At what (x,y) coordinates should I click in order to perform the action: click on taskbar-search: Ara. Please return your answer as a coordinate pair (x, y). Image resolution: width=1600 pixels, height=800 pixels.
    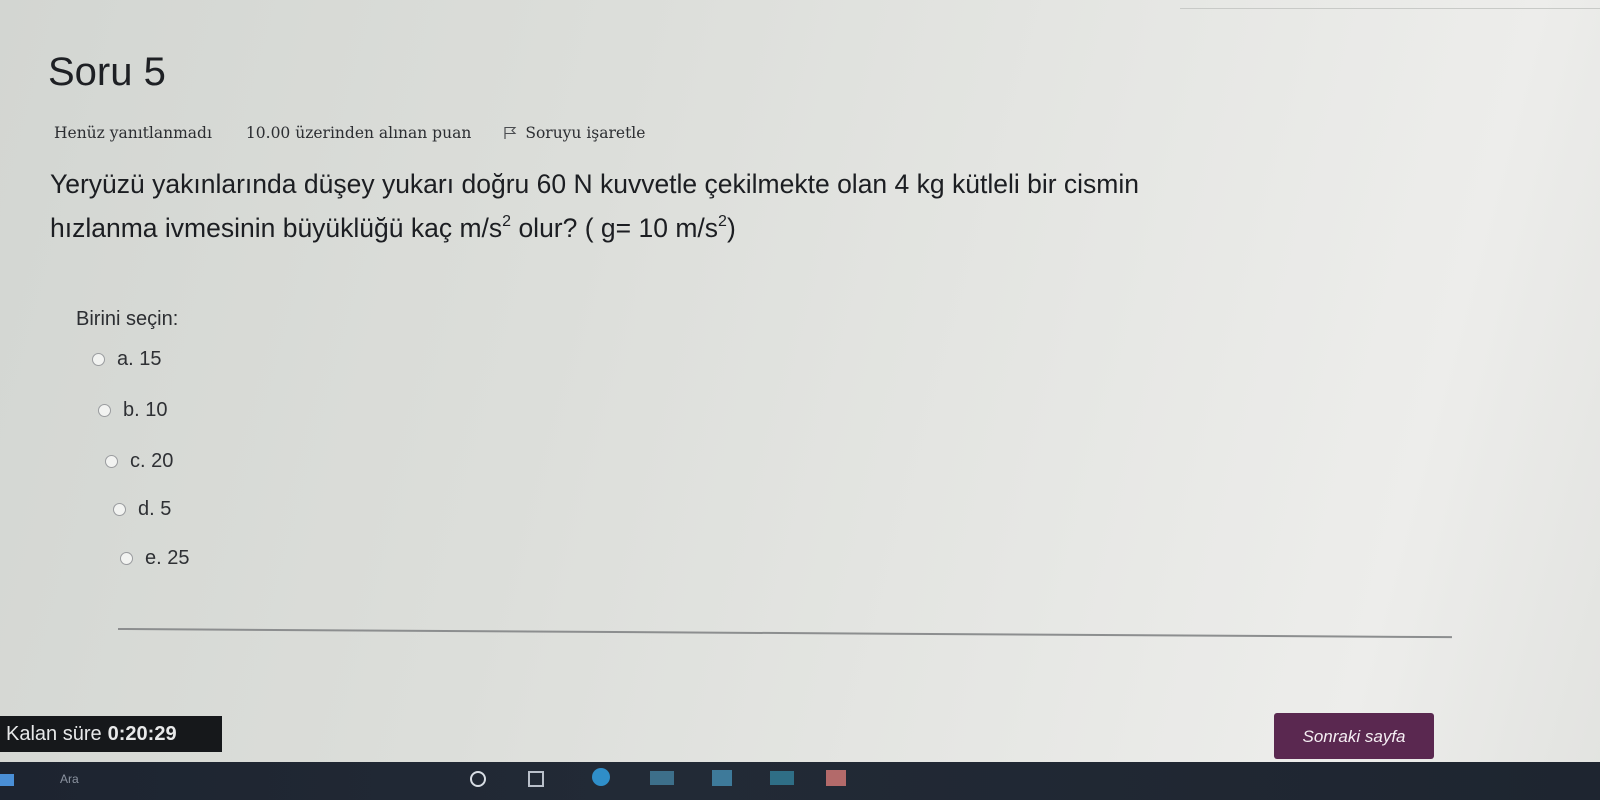
    Looking at the image, I should click on (69, 779).